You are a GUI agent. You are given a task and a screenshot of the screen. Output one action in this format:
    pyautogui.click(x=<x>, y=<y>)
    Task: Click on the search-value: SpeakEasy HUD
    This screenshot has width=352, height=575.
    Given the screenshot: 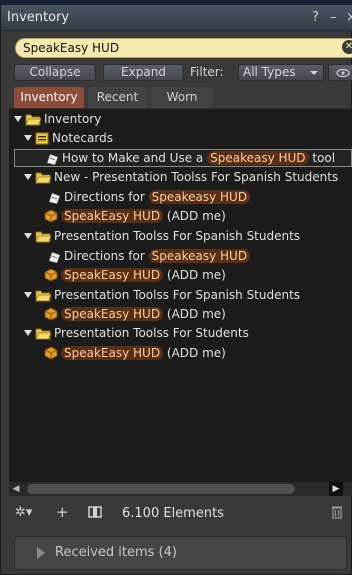 What is the action you would take?
    pyautogui.click(x=71, y=48)
    